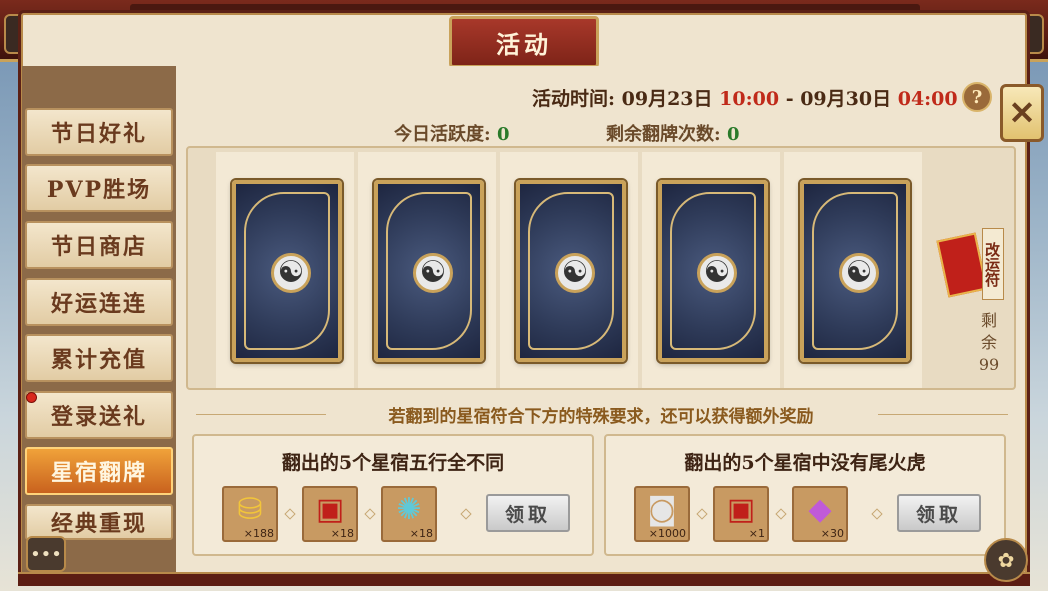 The height and width of the screenshot is (591, 1048). I want to click on red-chest-icon: ▣ ×18, so click(330, 514).